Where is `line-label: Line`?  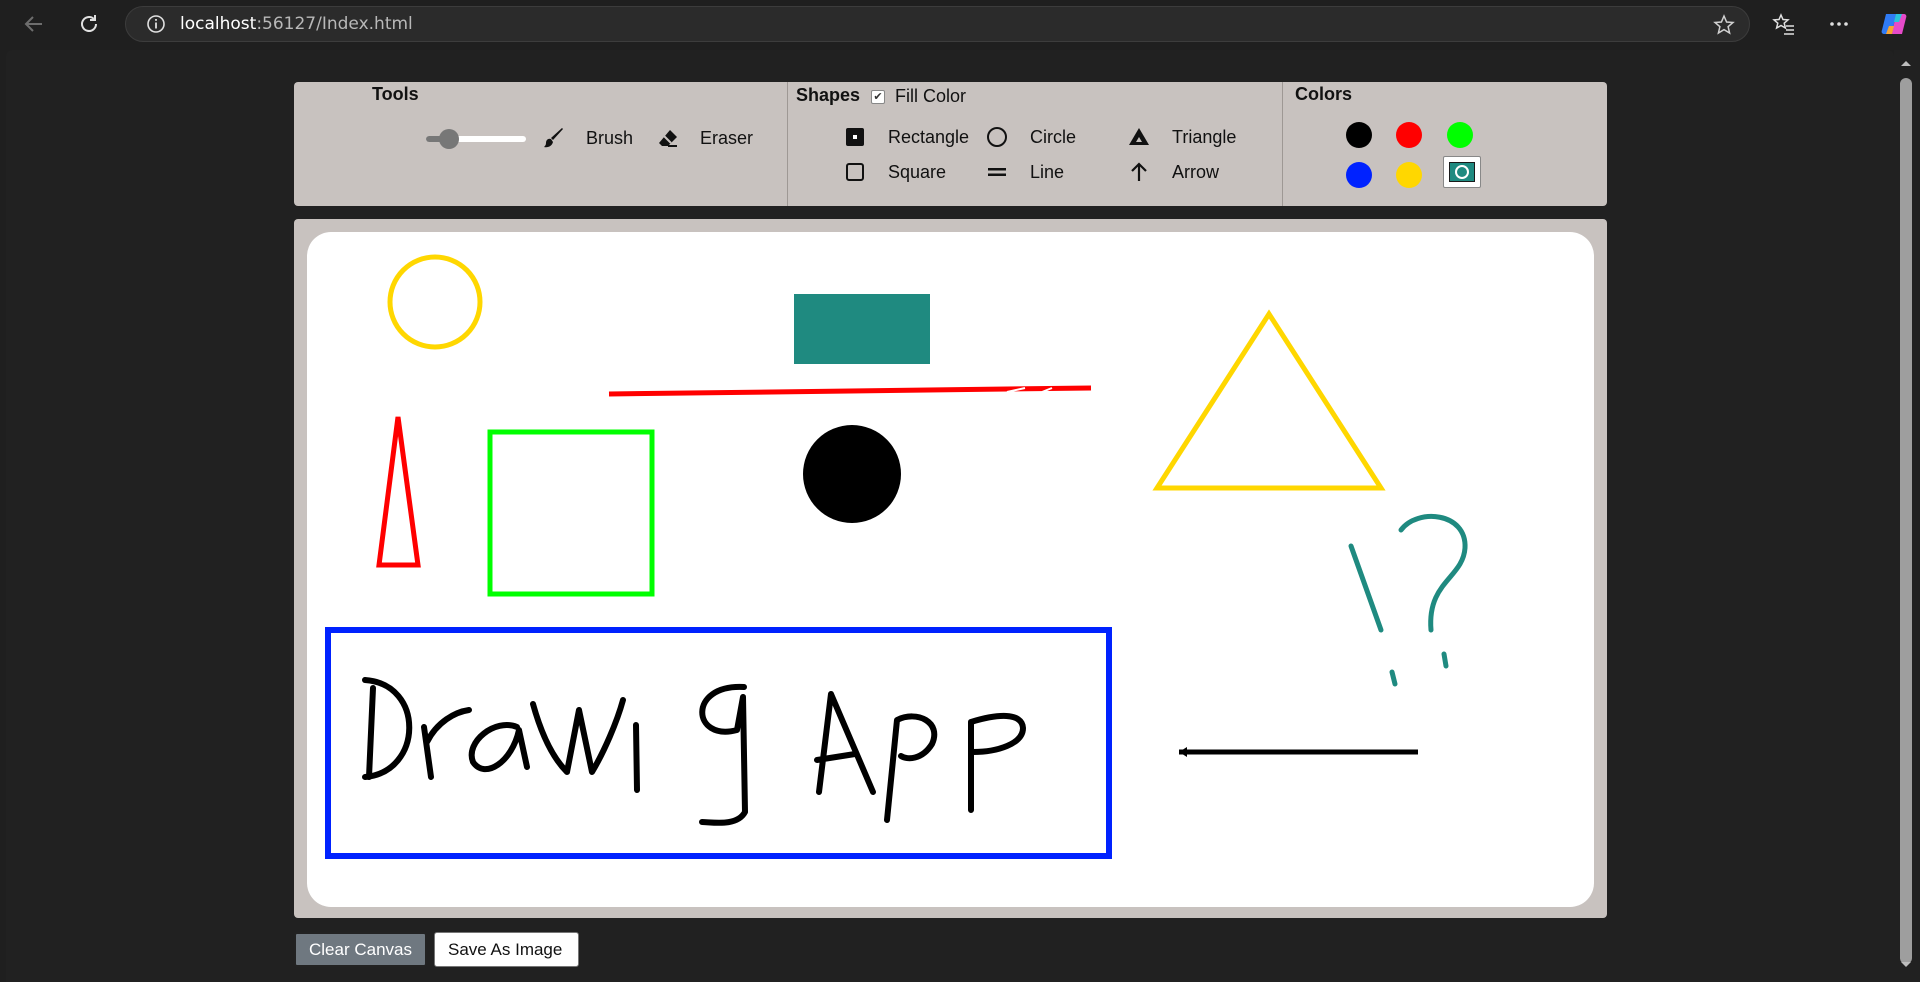
line-label: Line is located at coordinates (1047, 171).